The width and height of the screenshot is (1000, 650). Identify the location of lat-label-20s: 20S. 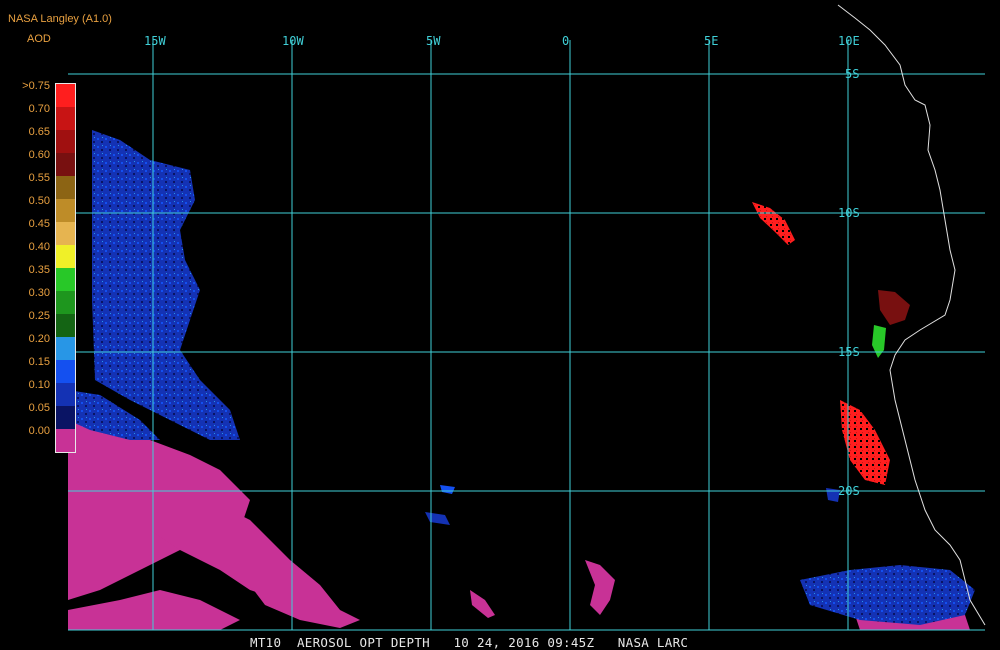
(849, 491).